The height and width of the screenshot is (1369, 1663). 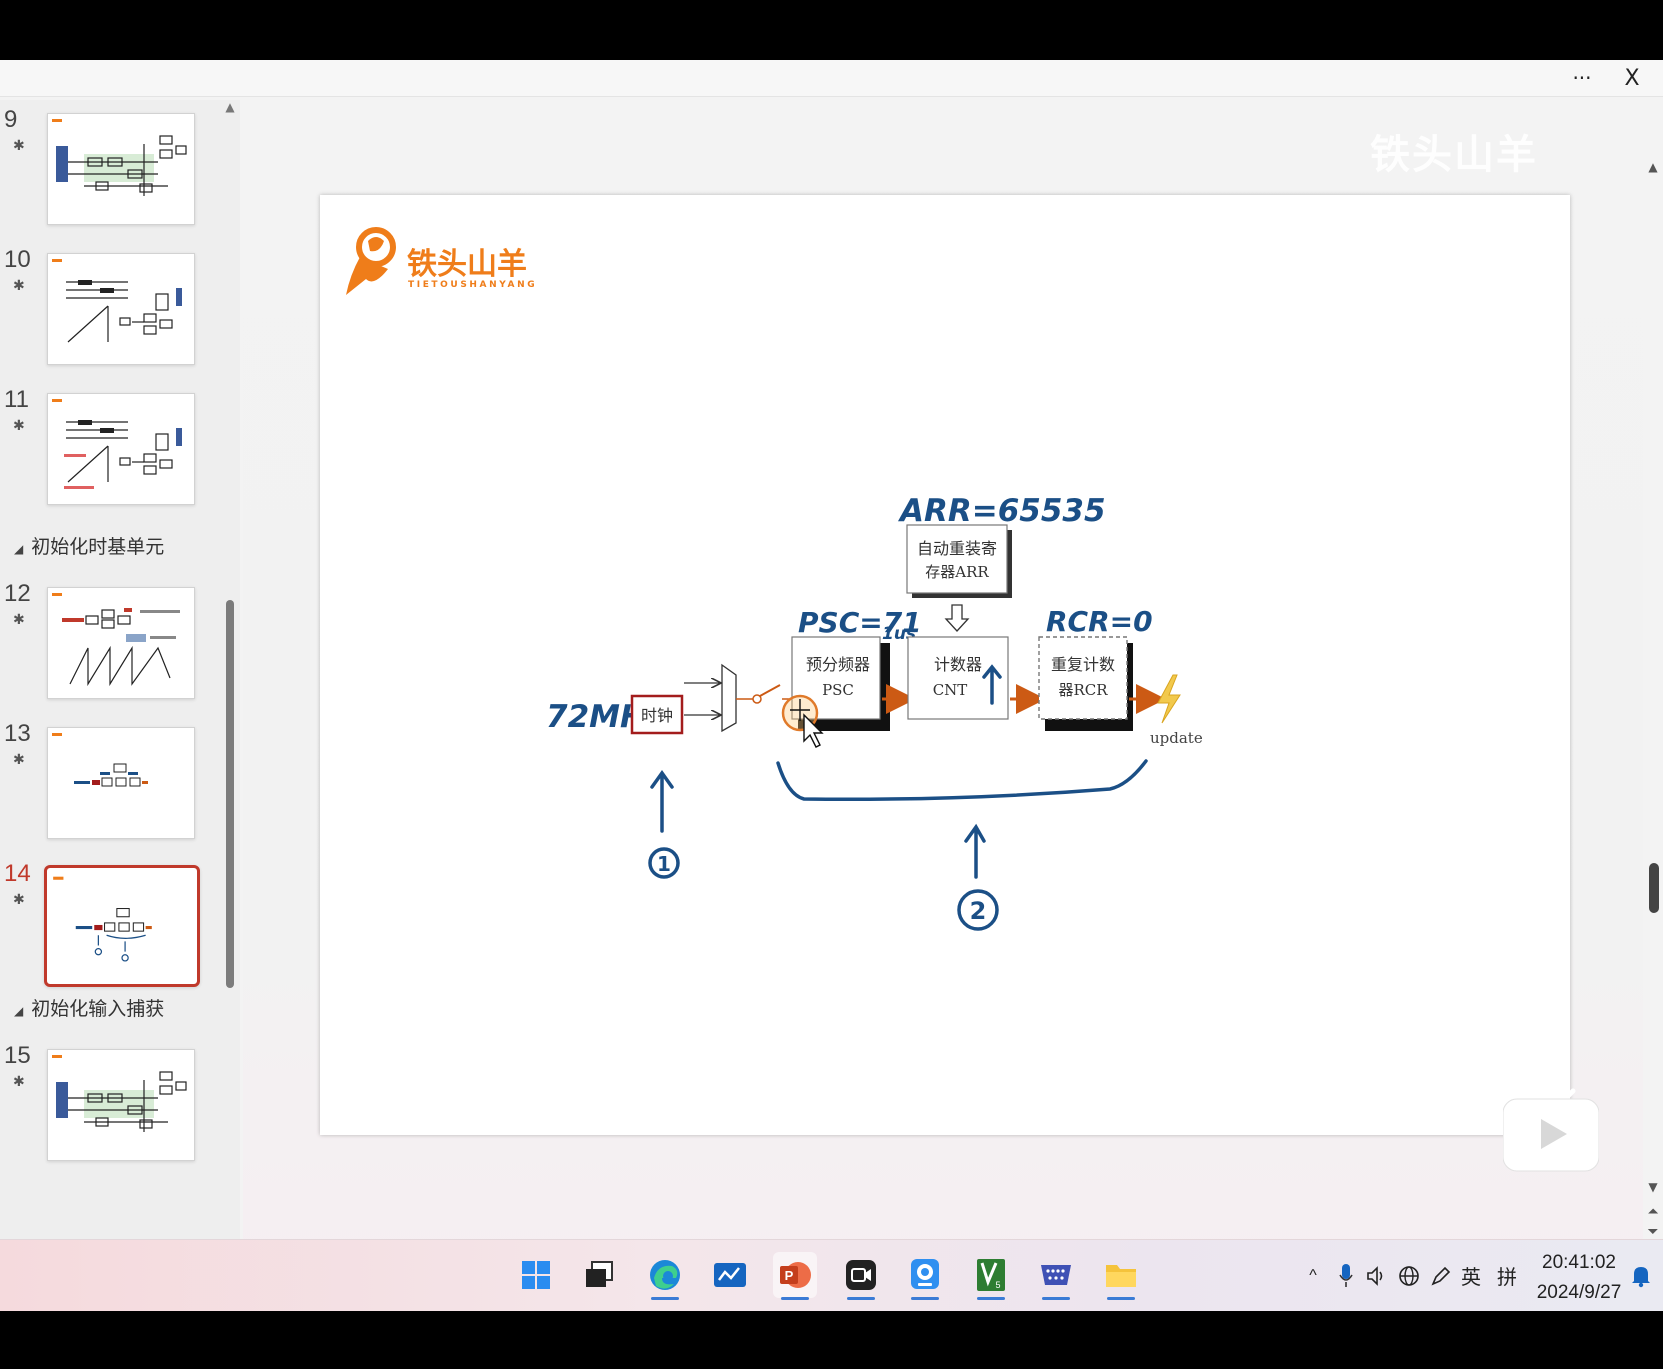 I want to click on clock-switch, so click(x=770, y=690).